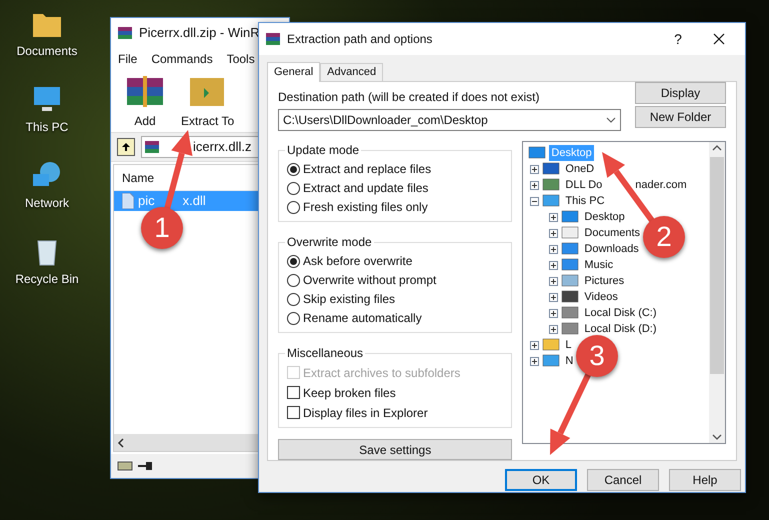  I want to click on scrollbar-thumb, so click(717, 265).